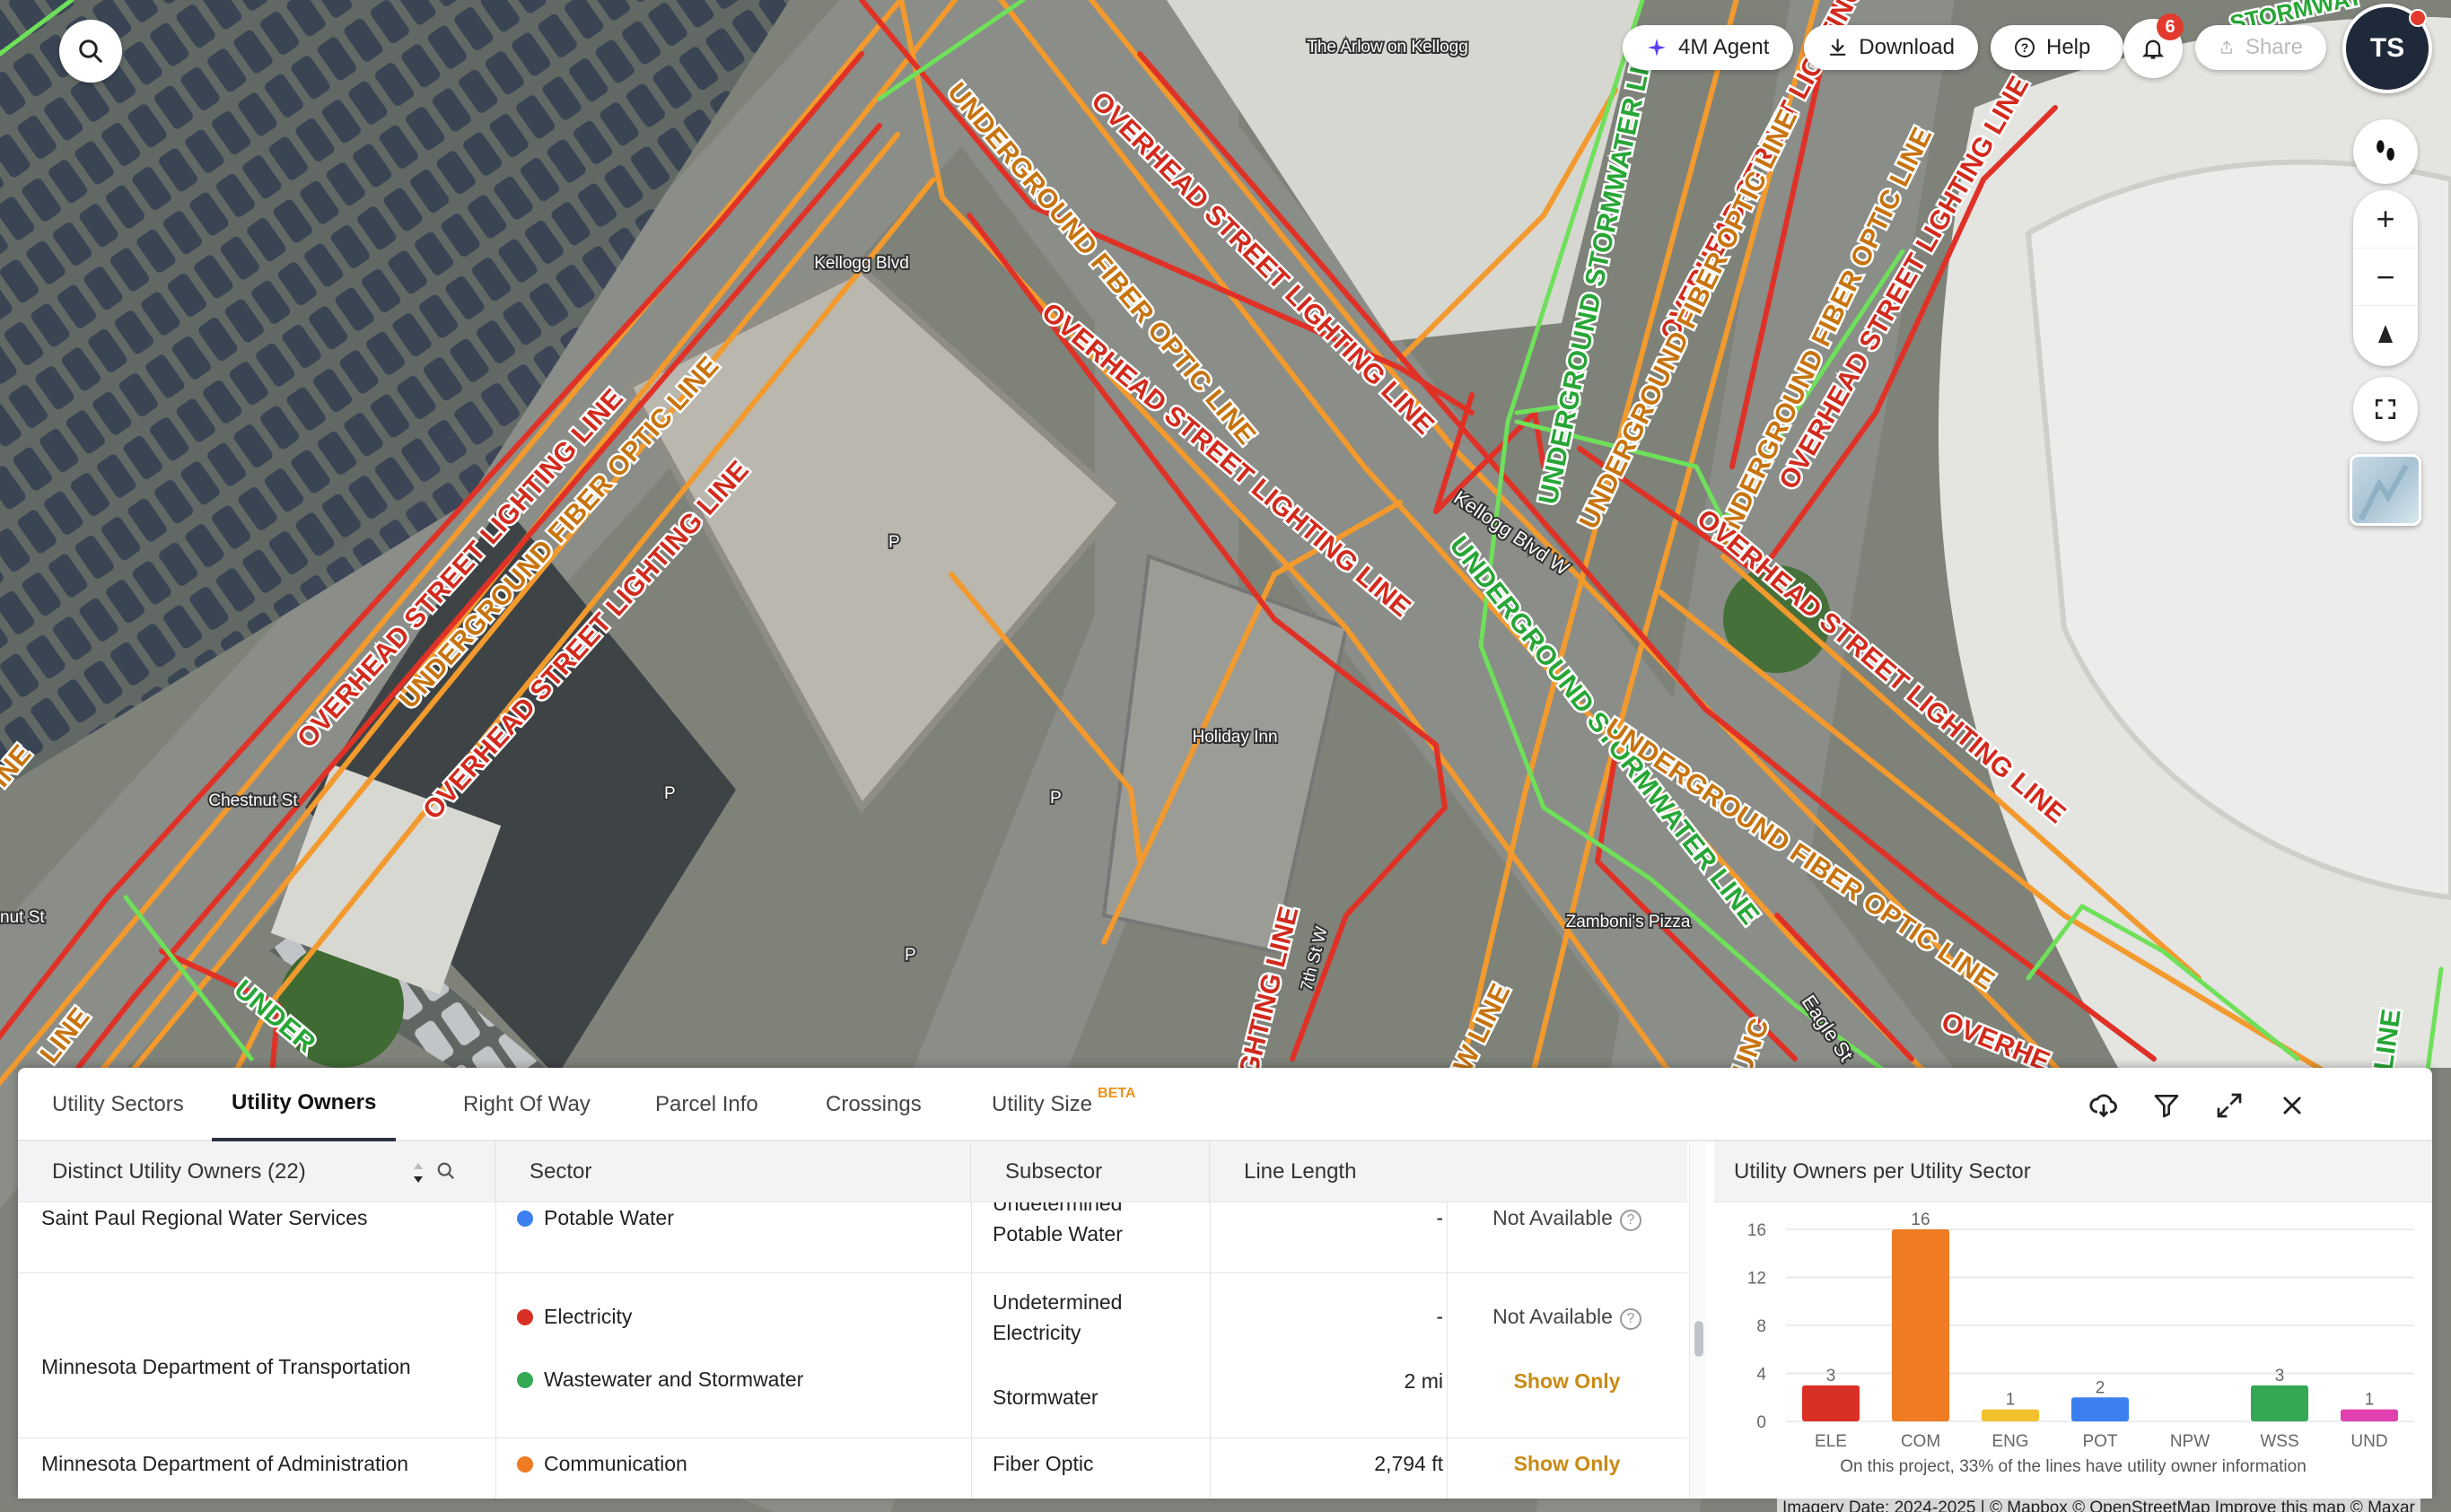  Describe the element at coordinates (179, 1171) in the screenshot. I see `owners-column-label: Distinct Utility Owners (22)` at that location.